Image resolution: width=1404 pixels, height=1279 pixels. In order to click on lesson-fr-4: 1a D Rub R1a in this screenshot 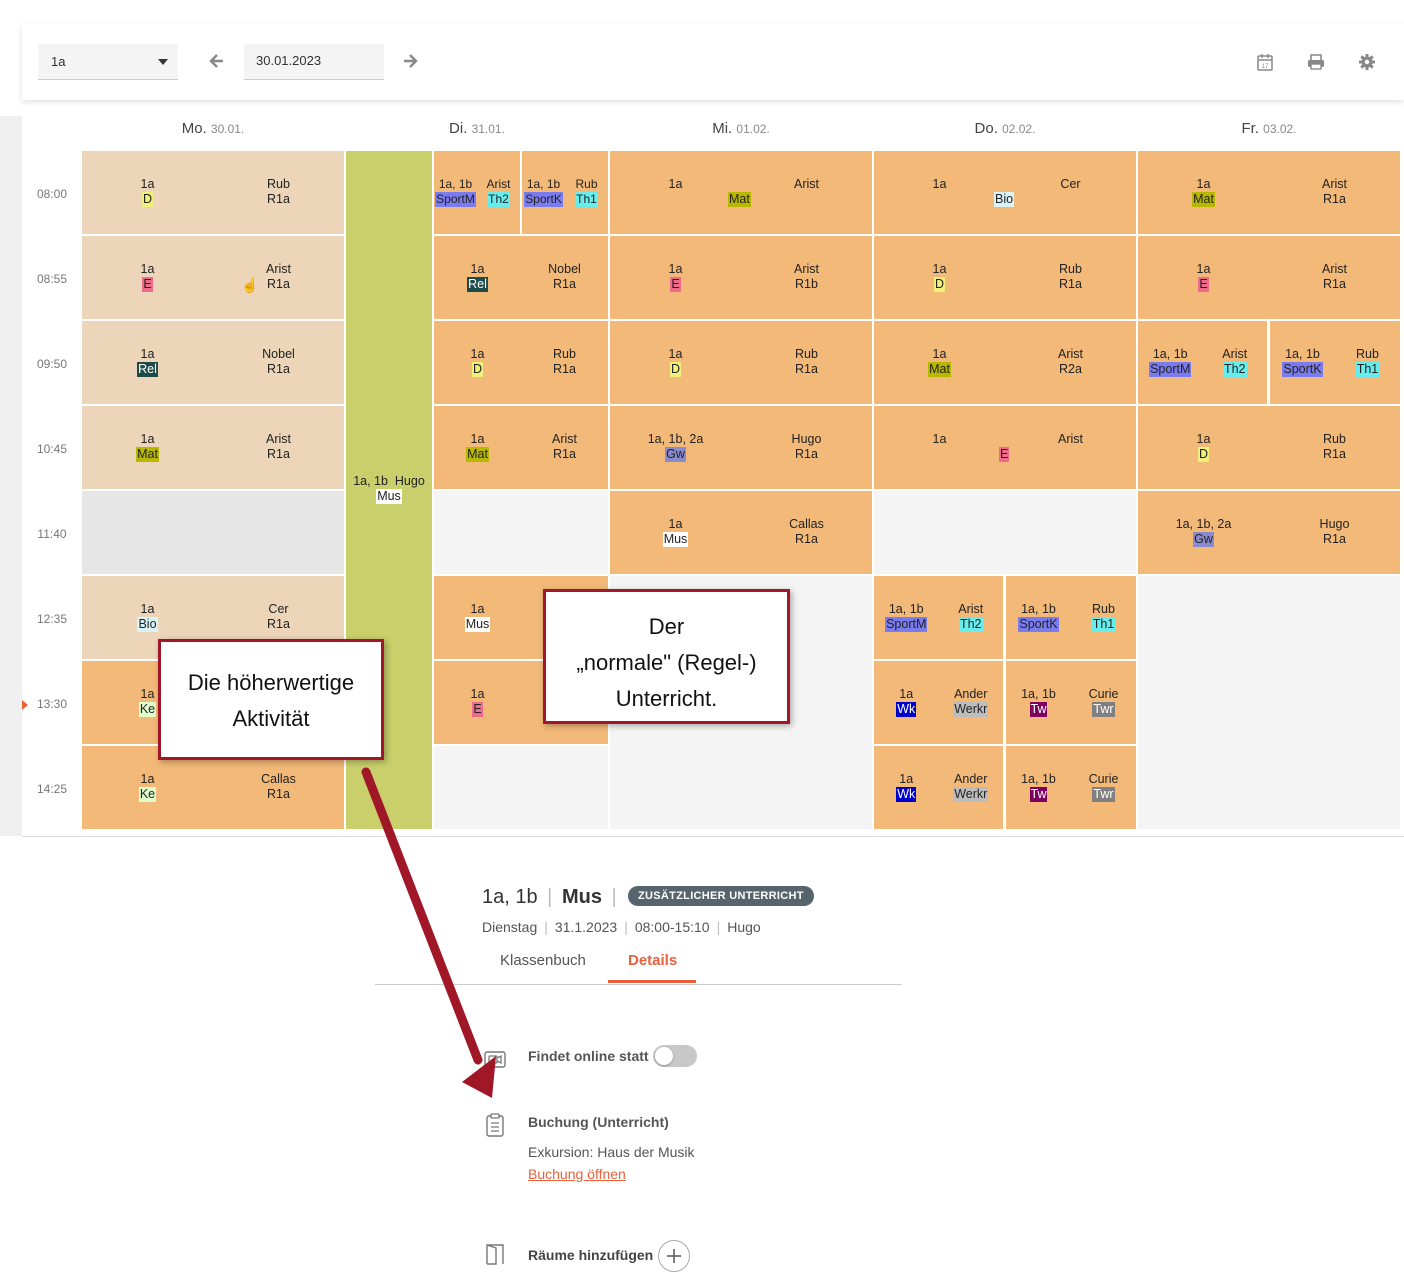, I will do `click(1269, 447)`.